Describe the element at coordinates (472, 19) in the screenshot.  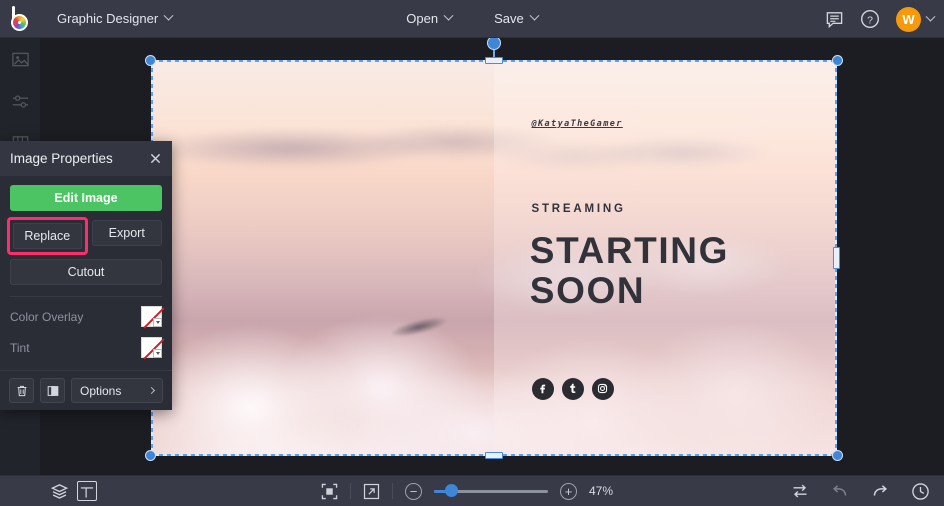
I see `top-bar: Graphic Designer Open Save ? W` at that location.